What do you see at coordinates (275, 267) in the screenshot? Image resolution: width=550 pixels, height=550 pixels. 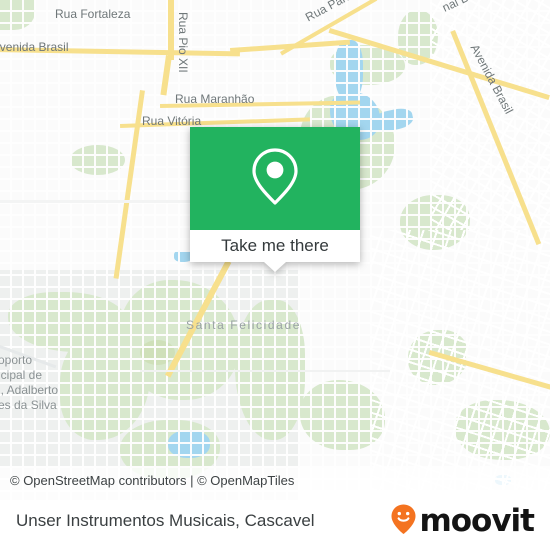 I see `popup-pointer-tail` at bounding box center [275, 267].